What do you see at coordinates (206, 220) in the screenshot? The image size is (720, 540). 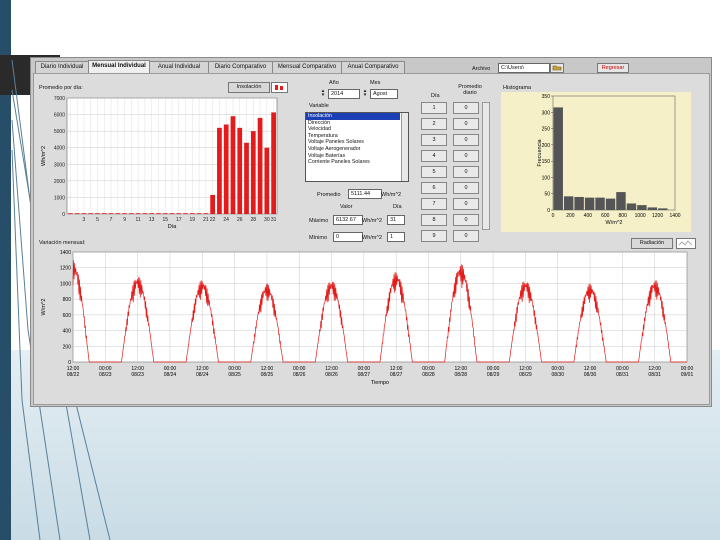 I see `daily-x-tick-label: 21` at bounding box center [206, 220].